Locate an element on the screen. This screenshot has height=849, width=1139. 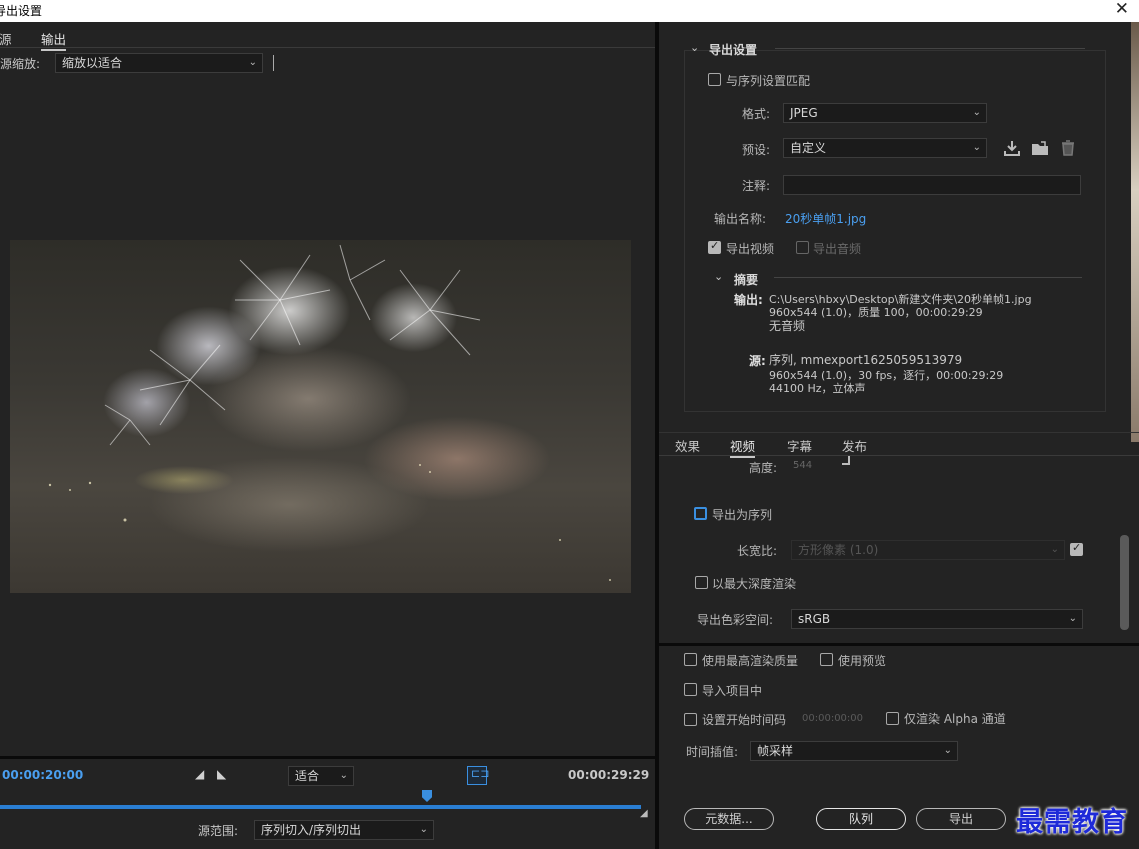
summary-source-audio: 44100 Hz，立体声 is located at coordinates (817, 388).